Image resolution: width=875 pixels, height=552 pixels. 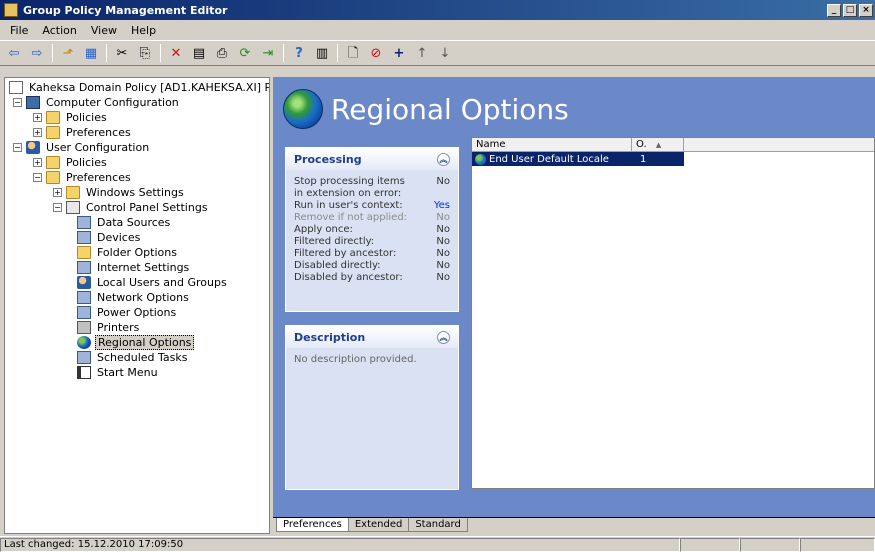 What do you see at coordinates (348, 277) in the screenshot?
I see `property-label: Disabled by ancestor:` at bounding box center [348, 277].